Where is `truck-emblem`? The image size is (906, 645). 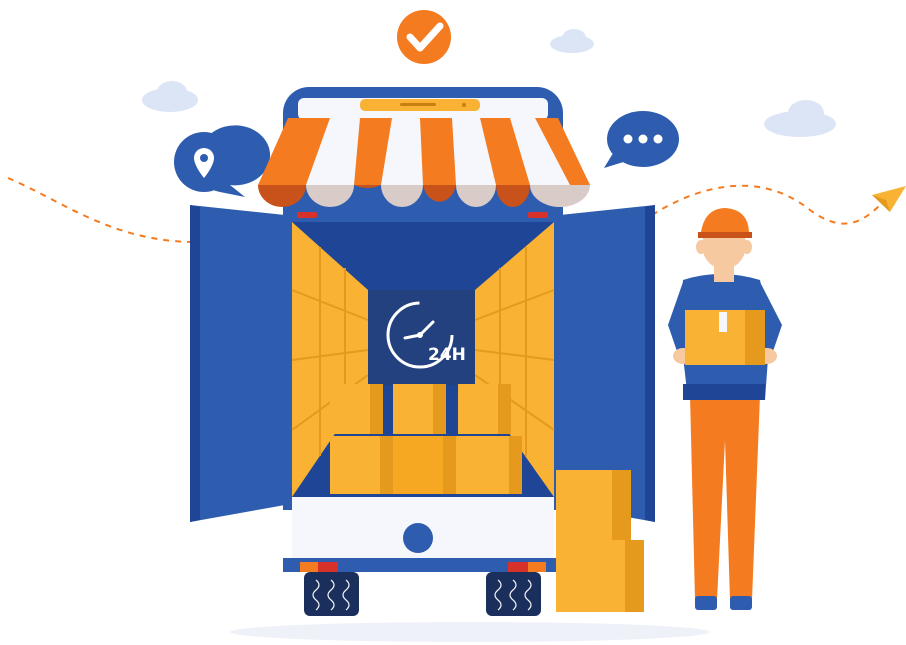
truck-emblem is located at coordinates (418, 538).